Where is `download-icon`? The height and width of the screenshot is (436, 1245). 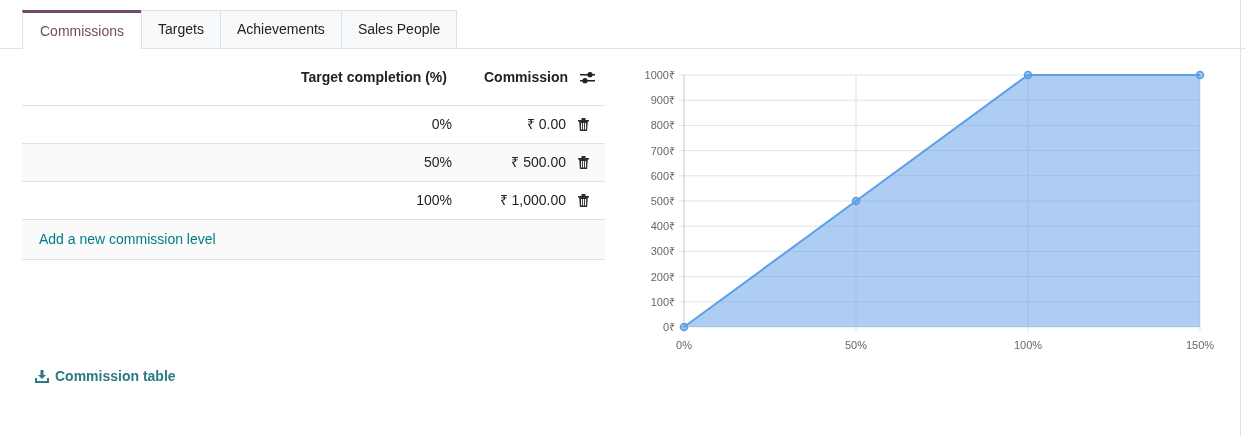
download-icon is located at coordinates (42, 376).